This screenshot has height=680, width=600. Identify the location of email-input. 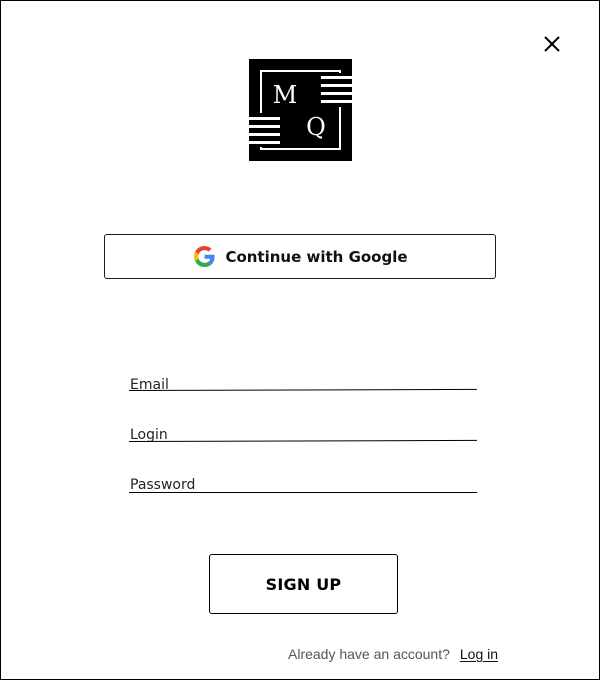
(303, 385).